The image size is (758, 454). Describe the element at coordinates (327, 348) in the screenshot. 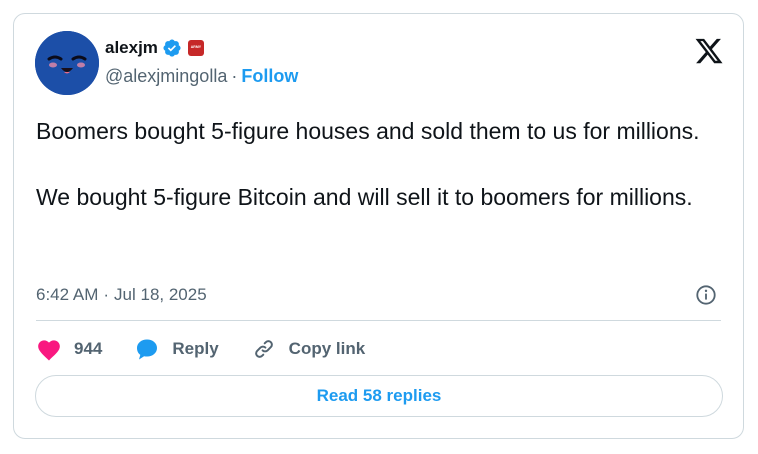

I see `copy-link-label: Copy link` at that location.